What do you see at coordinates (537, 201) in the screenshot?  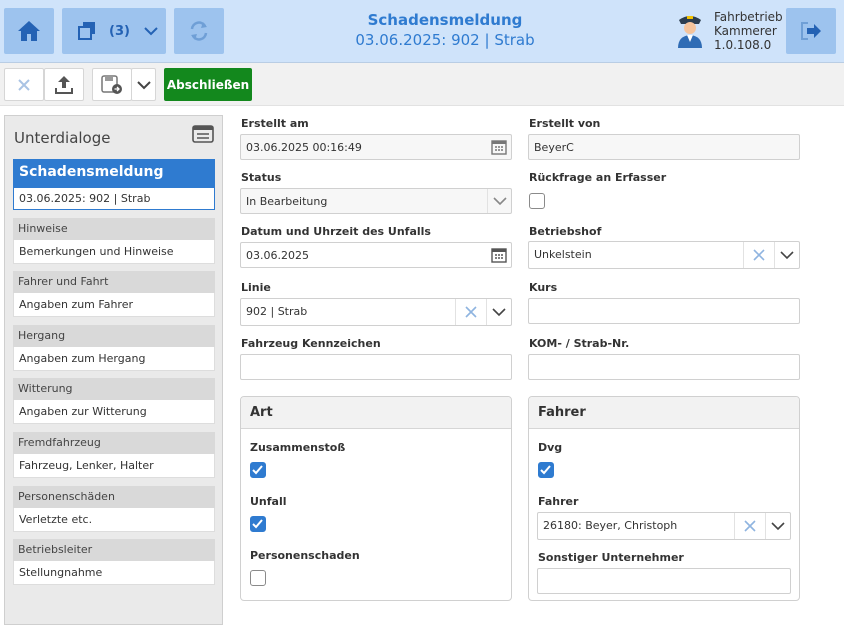 I see `rueckfrage-checkbox` at bounding box center [537, 201].